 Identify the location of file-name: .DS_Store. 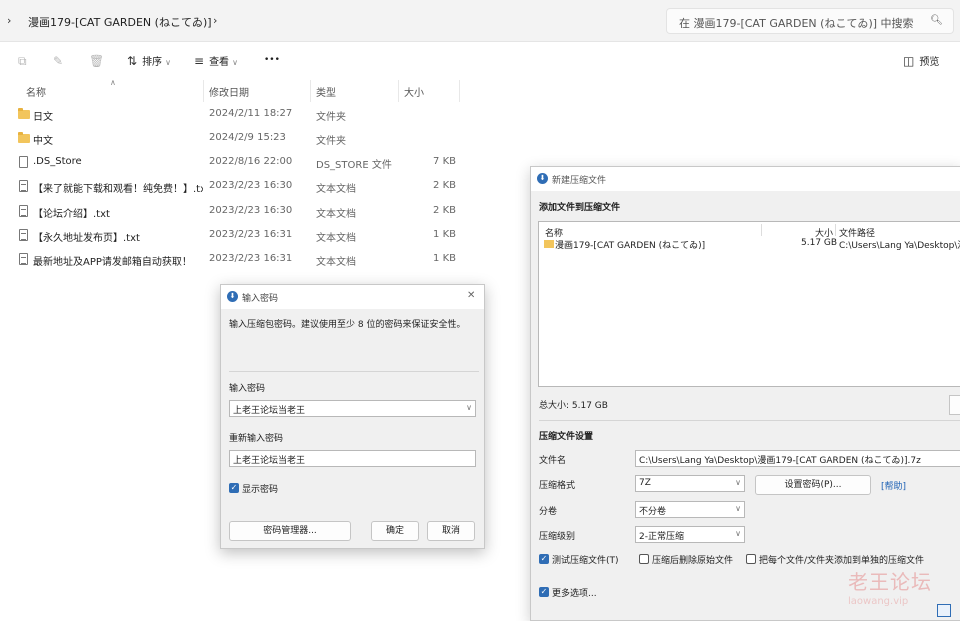
(57, 161).